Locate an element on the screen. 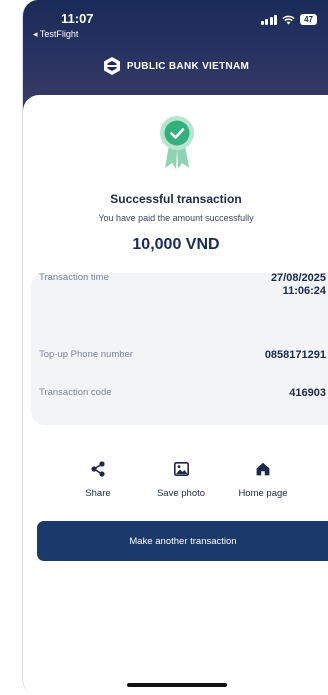 This screenshot has height=695, width=328. home-page-button: Home page is located at coordinates (263, 479).